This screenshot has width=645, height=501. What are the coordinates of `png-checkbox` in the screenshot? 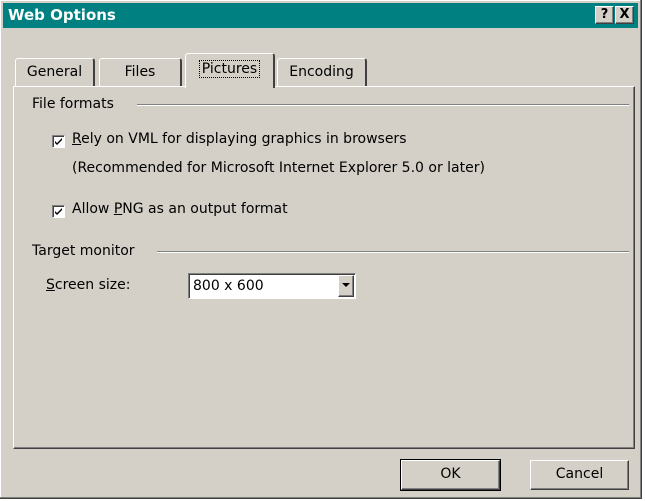 It's located at (58, 211).